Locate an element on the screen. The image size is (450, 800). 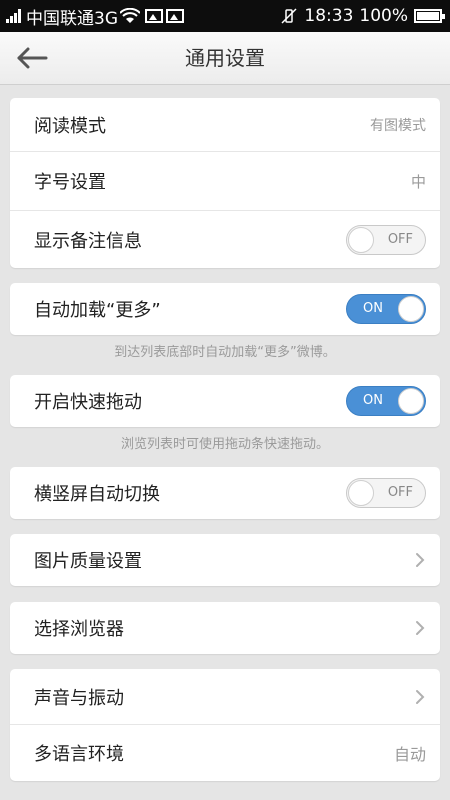
image-quality-row: 图片质量设置 is located at coordinates (225, 560).